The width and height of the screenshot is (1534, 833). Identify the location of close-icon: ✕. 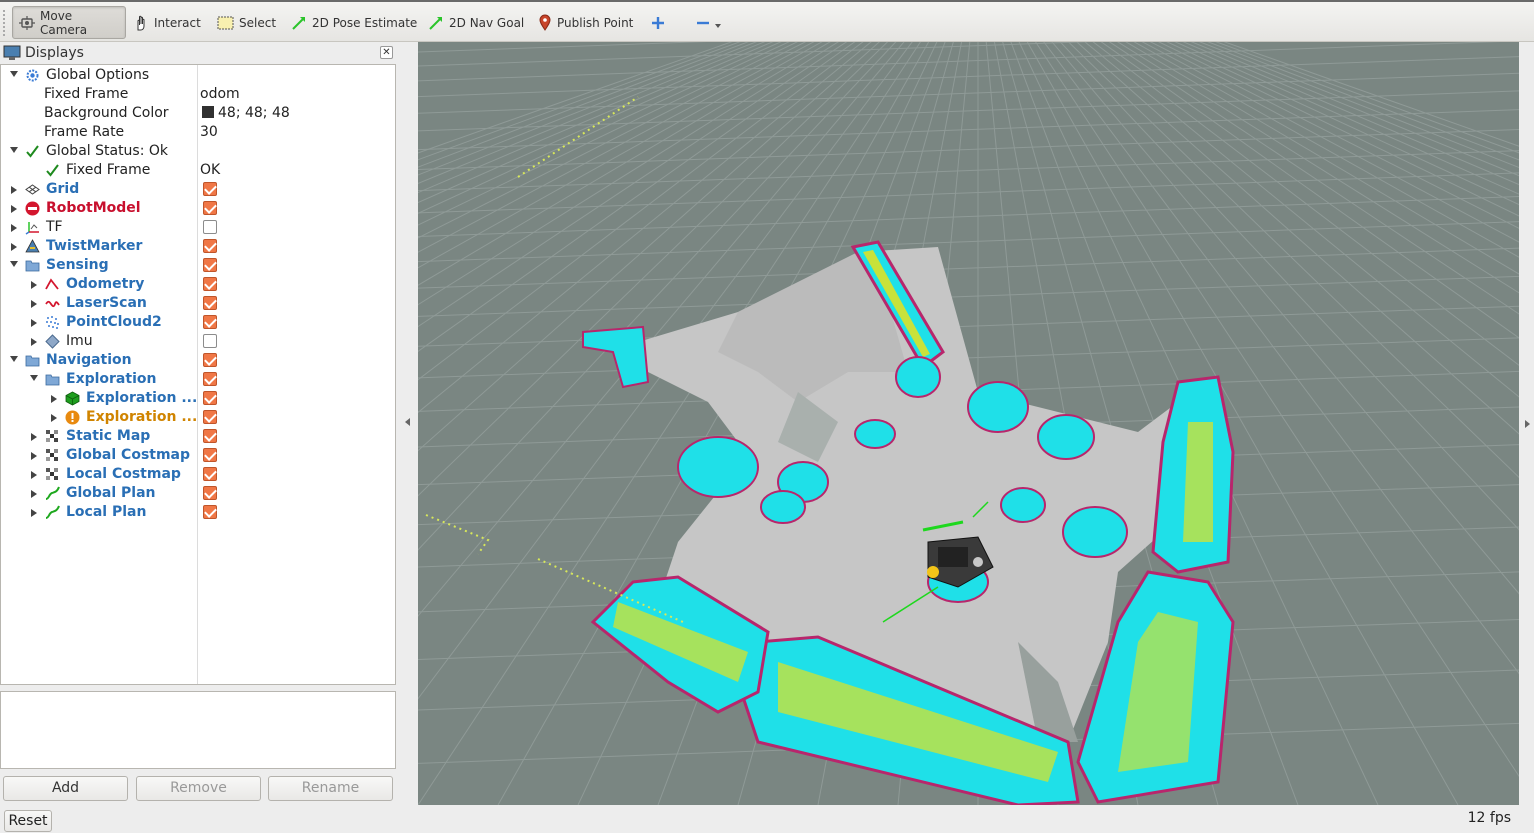
(386, 52).